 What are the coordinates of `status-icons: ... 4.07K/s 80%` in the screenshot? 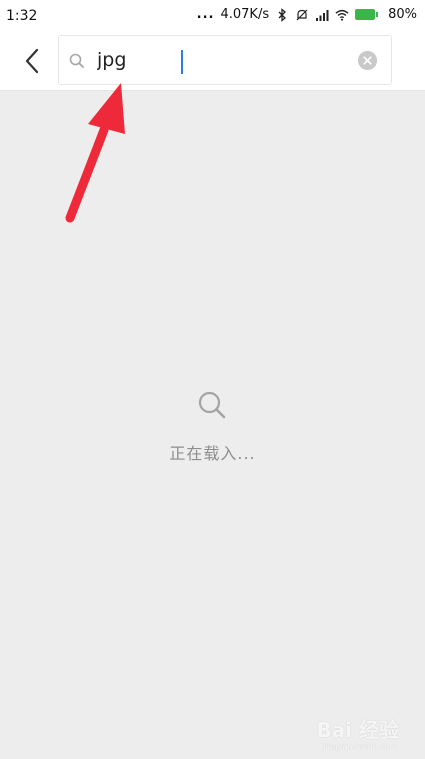 It's located at (307, 14).